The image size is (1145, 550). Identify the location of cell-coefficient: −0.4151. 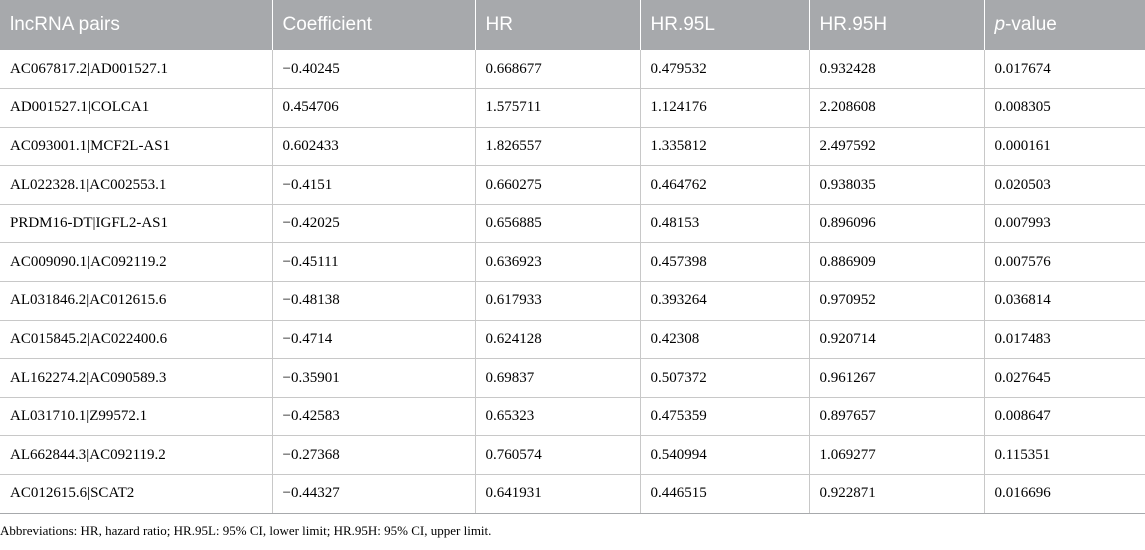
(373, 185).